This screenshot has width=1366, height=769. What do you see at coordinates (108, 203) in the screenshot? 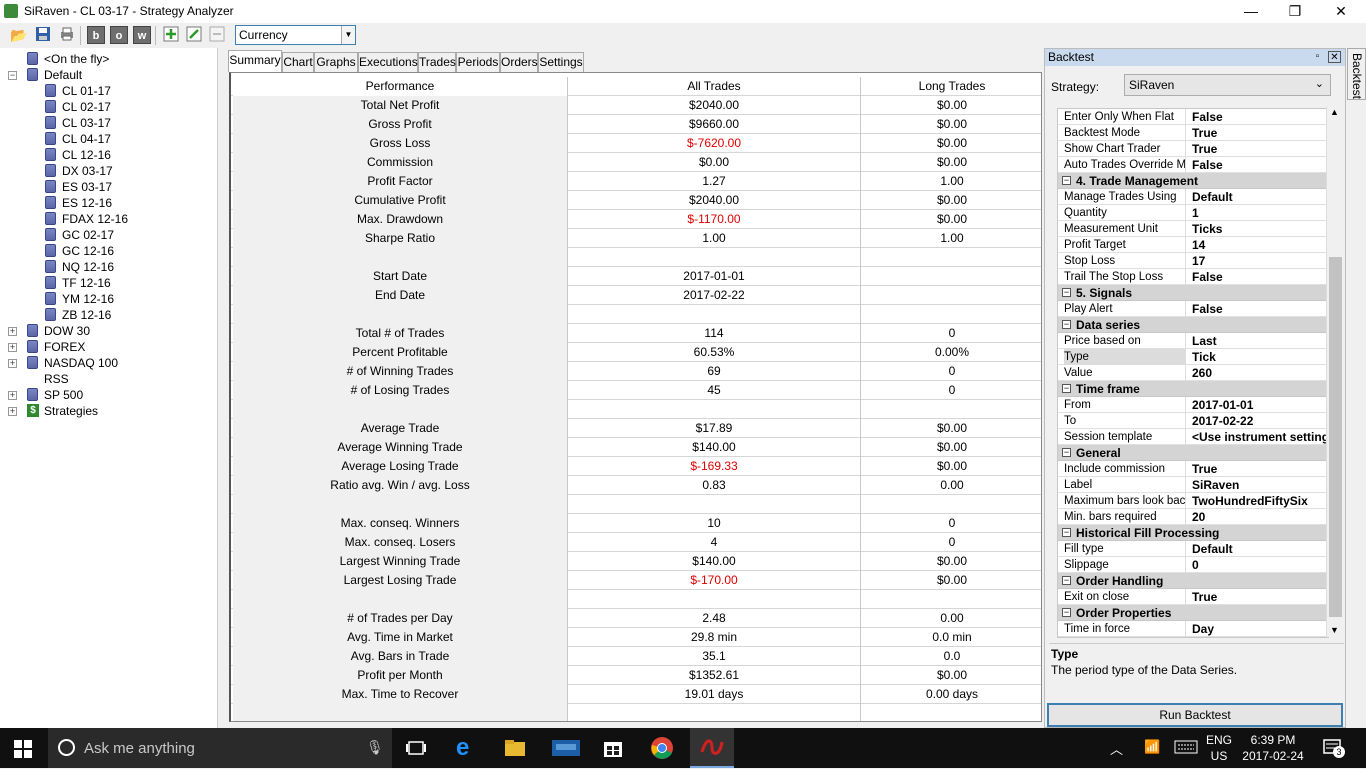
I see `tree-item: ES 12-16` at bounding box center [108, 203].